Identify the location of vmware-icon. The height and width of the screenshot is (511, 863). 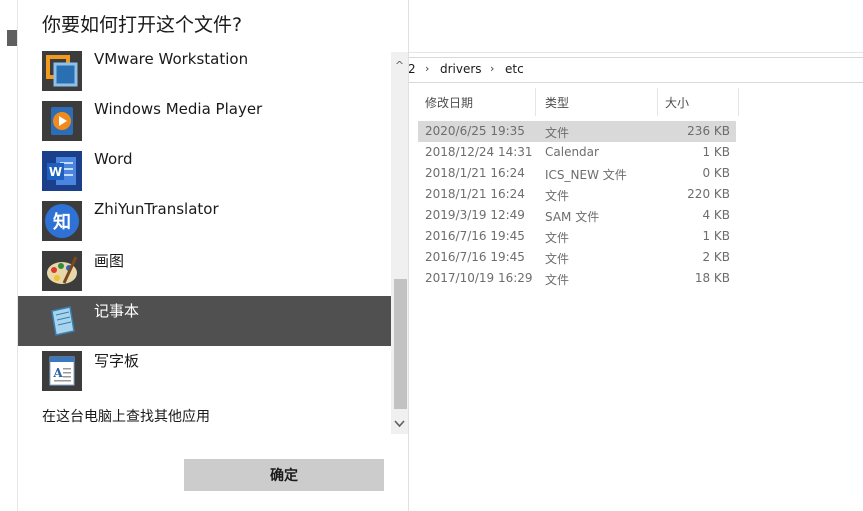
(62, 71).